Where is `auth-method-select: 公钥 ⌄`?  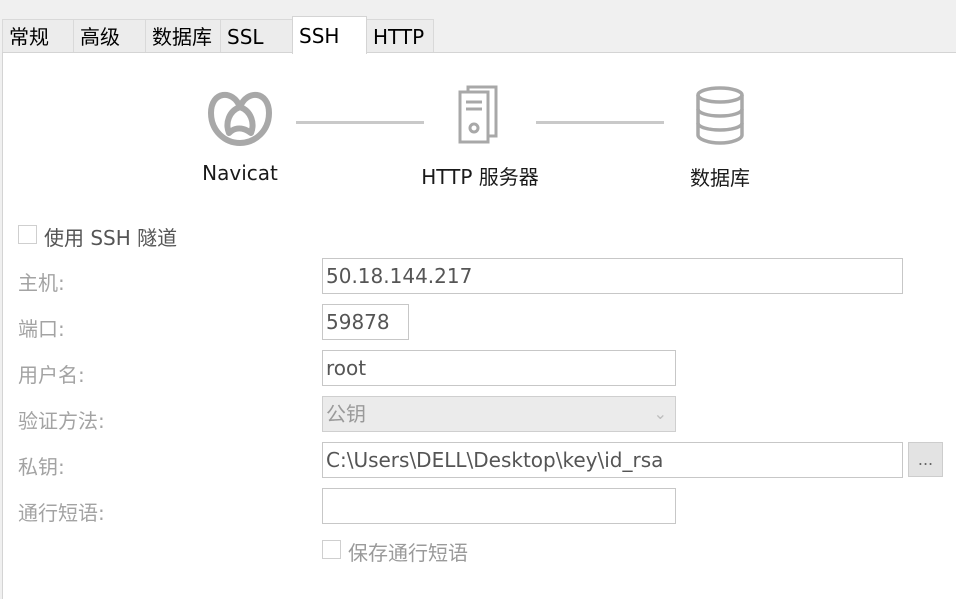
auth-method-select: 公钥 ⌄ is located at coordinates (499, 414).